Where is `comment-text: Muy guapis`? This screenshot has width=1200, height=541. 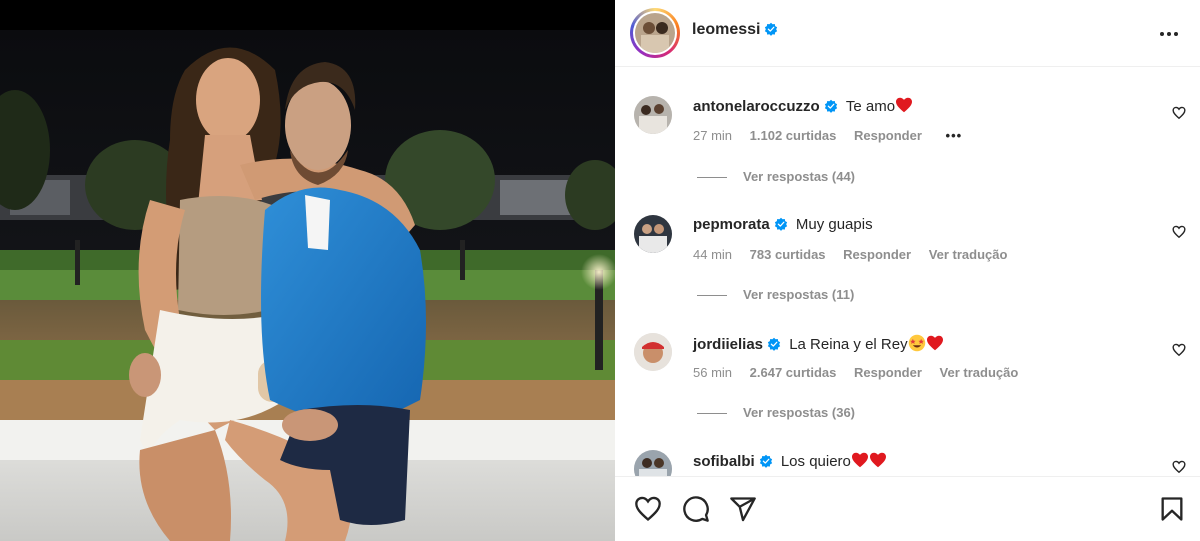
comment-text: Muy guapis is located at coordinates (834, 224).